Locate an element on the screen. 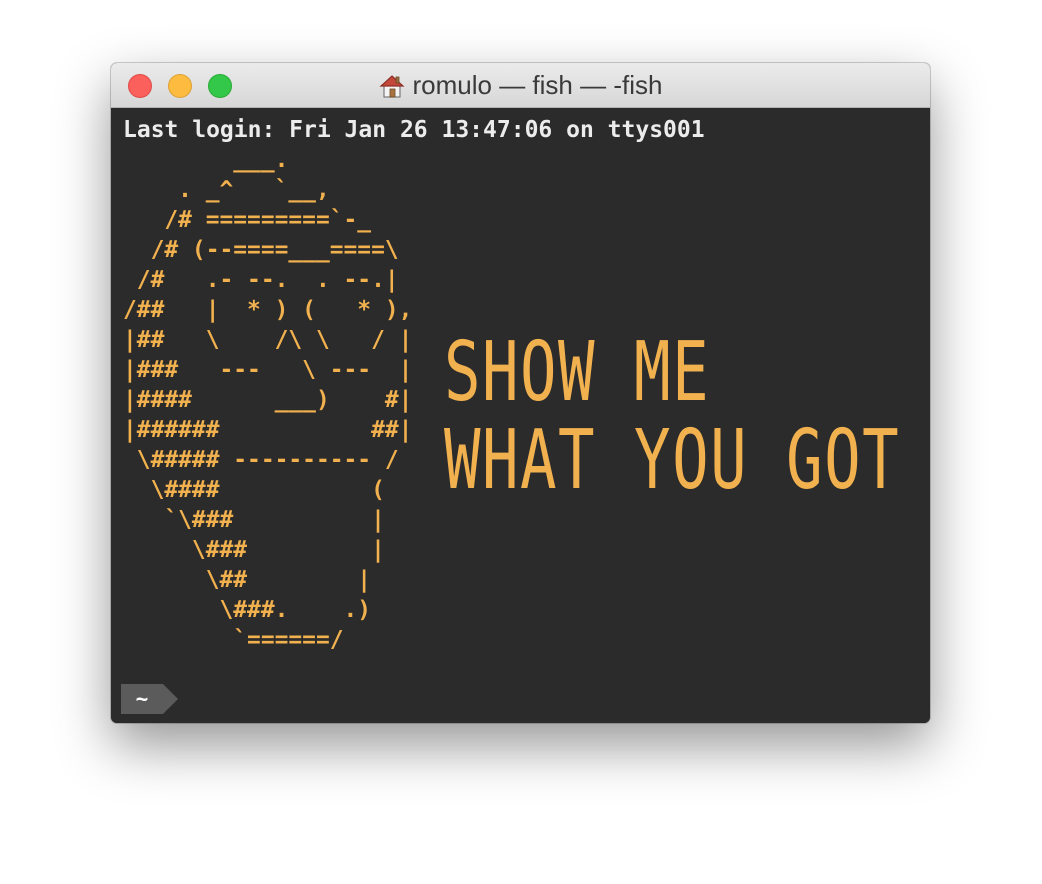 The width and height of the screenshot is (1042, 884). home-icon is located at coordinates (391, 86).